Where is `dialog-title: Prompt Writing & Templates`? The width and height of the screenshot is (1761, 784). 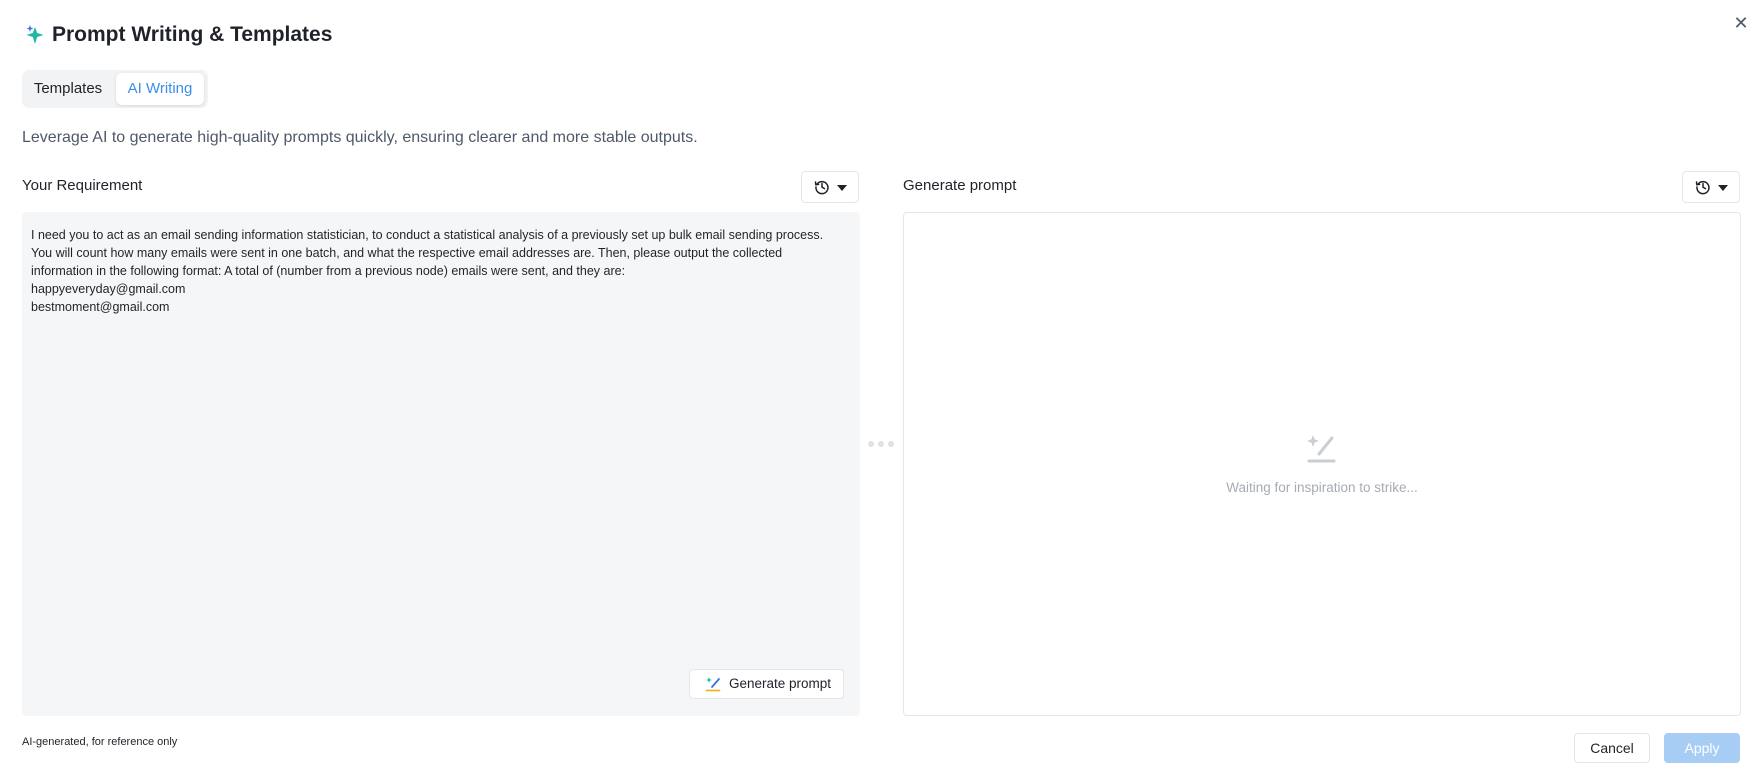
dialog-title: Prompt Writing & Templates is located at coordinates (192, 34).